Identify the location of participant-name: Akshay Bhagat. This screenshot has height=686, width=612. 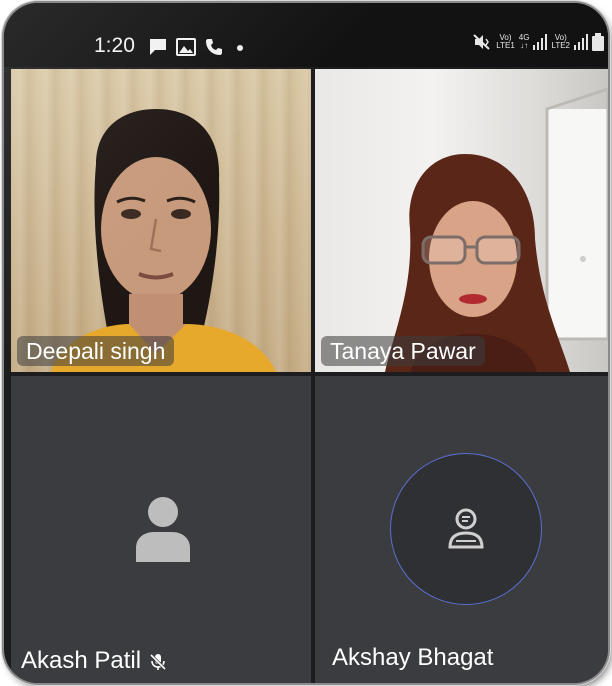
(413, 657).